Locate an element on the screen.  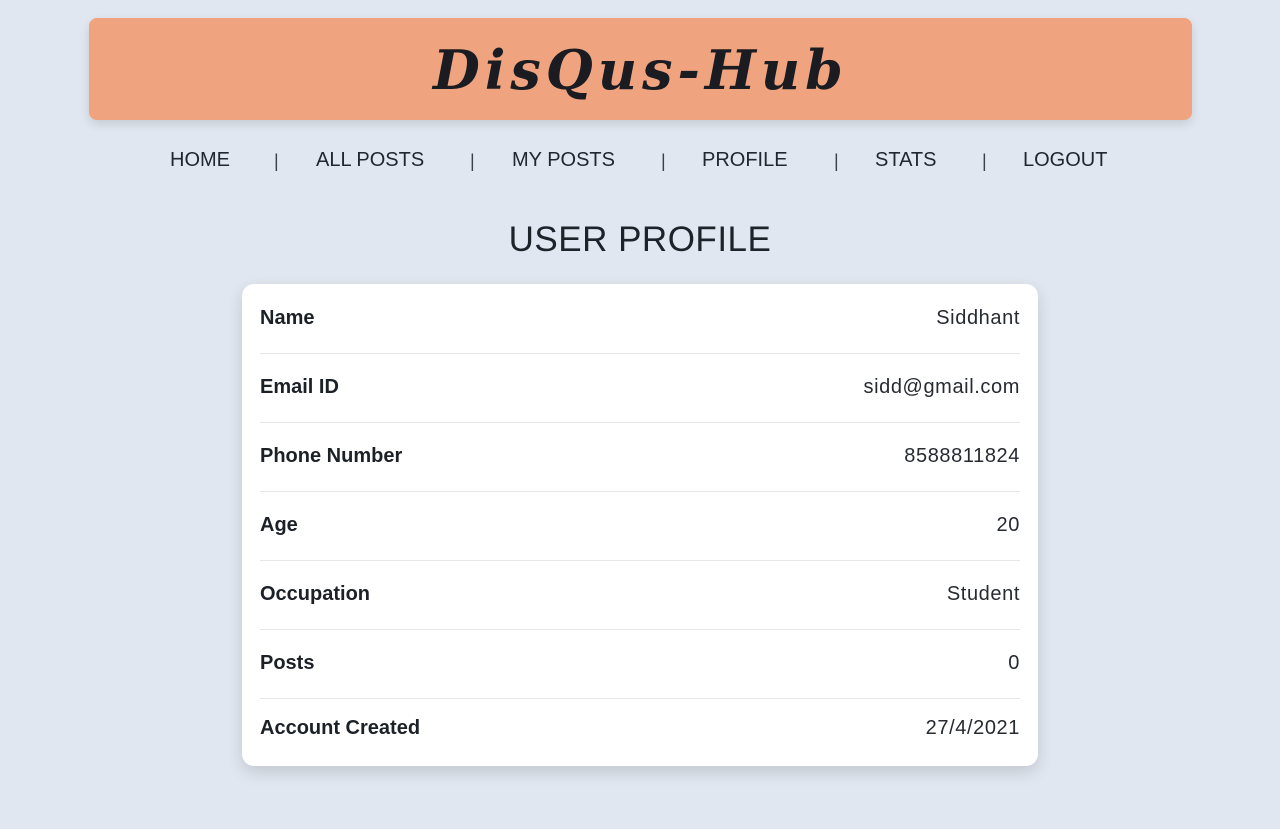
site-banner: DisQus-Hub is located at coordinates (640, 69).